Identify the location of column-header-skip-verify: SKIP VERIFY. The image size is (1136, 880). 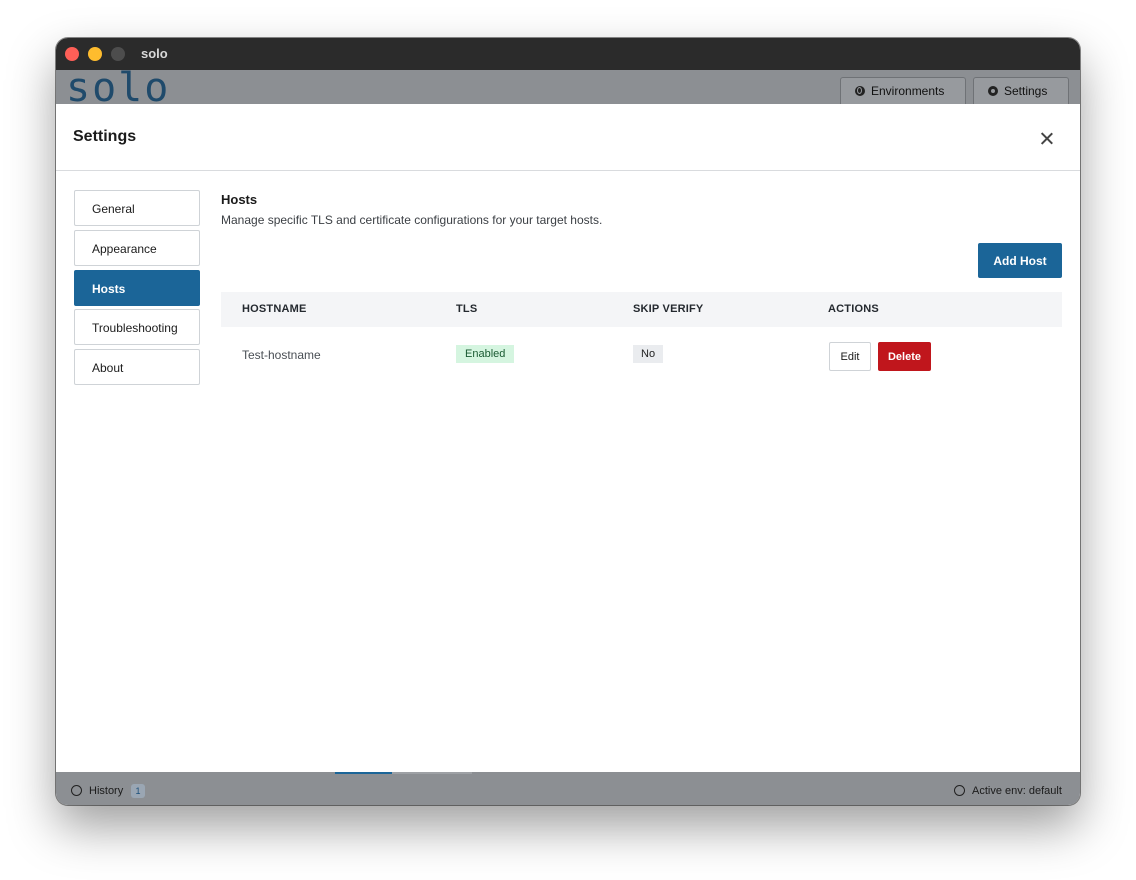
(668, 309).